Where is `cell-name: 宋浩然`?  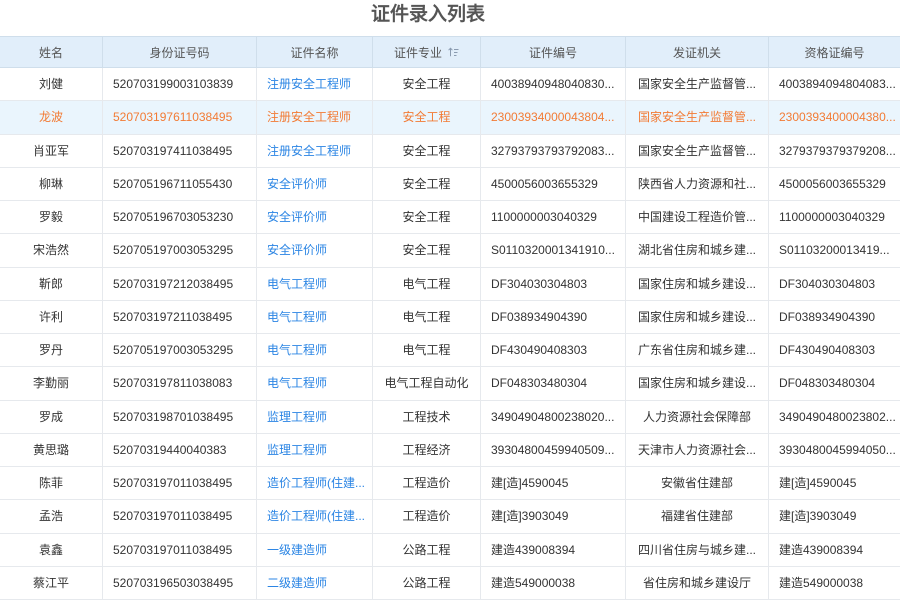 cell-name: 宋浩然 is located at coordinates (51, 250).